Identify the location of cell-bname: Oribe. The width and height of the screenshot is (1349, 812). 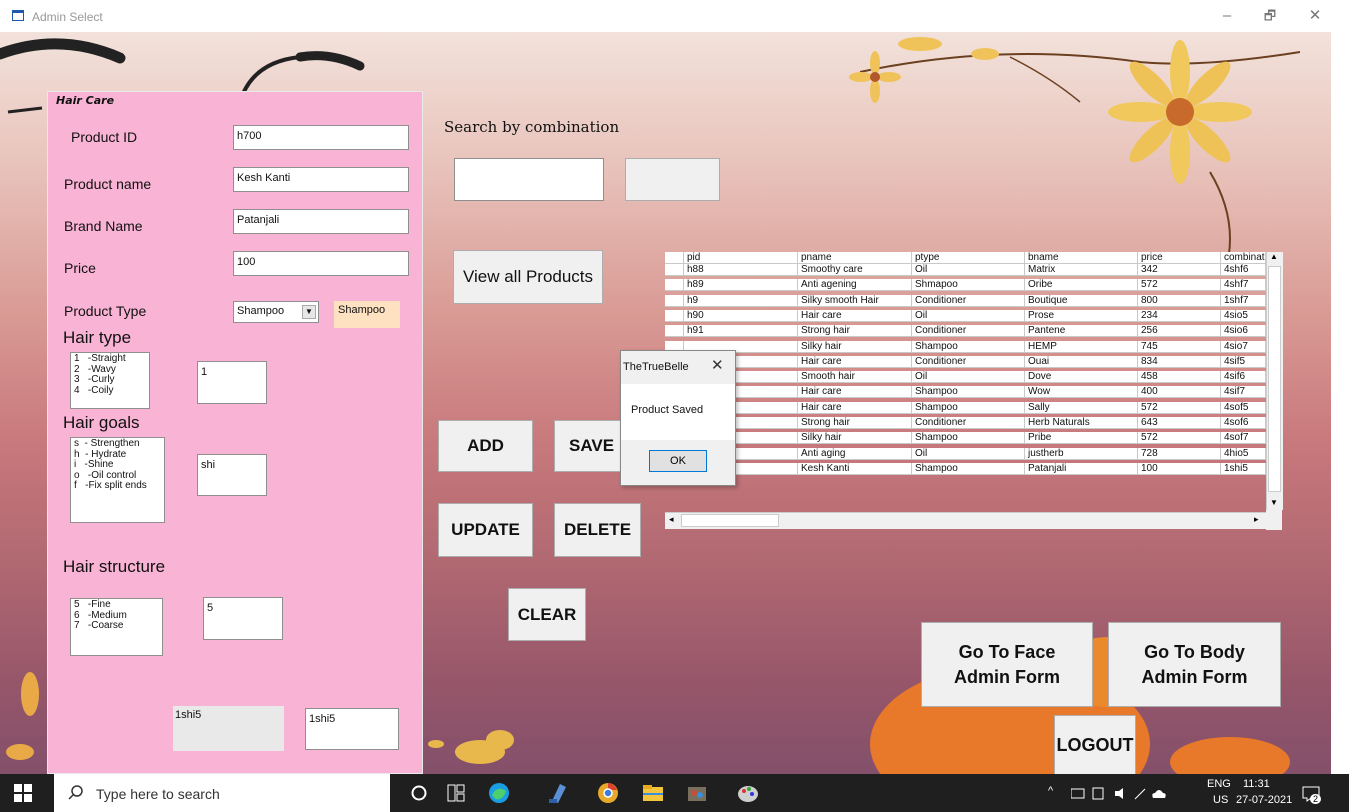
(1081, 285).